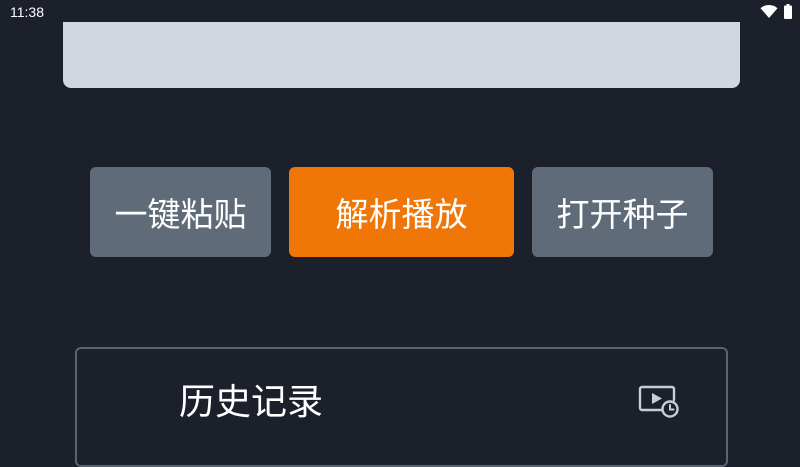 Image resolution: width=800 pixels, height=467 pixels. What do you see at coordinates (400, 12) in the screenshot?
I see `status-bar: 11:38` at bounding box center [400, 12].